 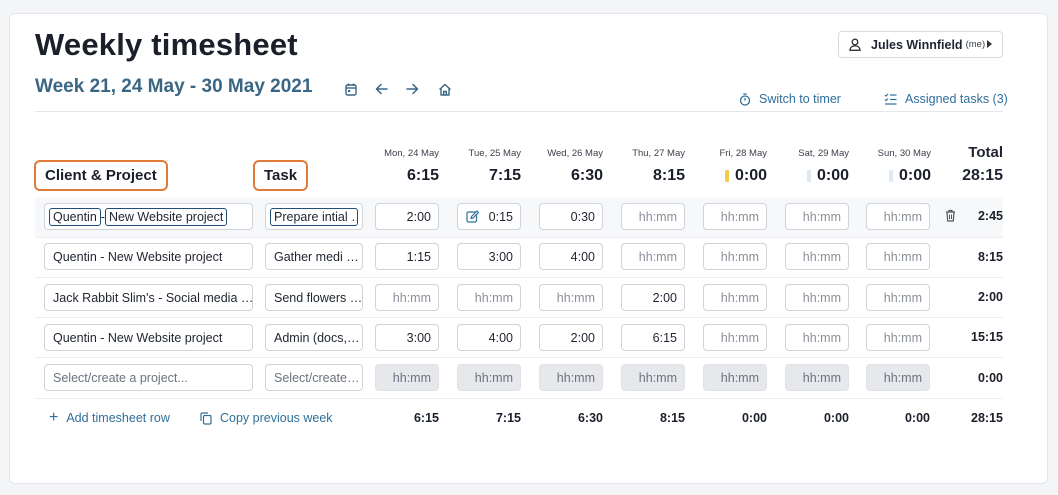 What do you see at coordinates (519, 111) in the screenshot?
I see `header-divider` at bounding box center [519, 111].